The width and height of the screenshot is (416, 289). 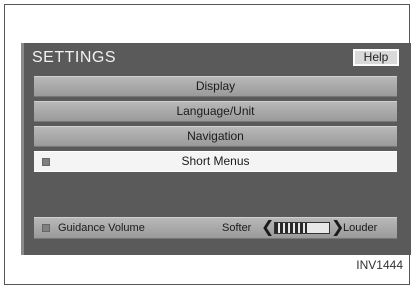 What do you see at coordinates (215, 86) in the screenshot?
I see `menu-item-display: Display` at bounding box center [215, 86].